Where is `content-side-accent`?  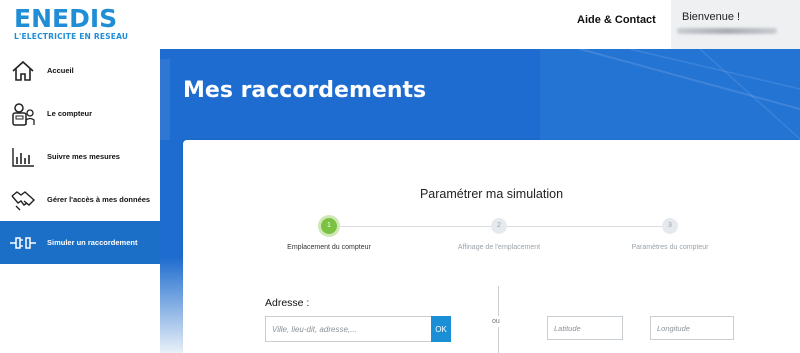
content-side-accent is located at coordinates (171, 246).